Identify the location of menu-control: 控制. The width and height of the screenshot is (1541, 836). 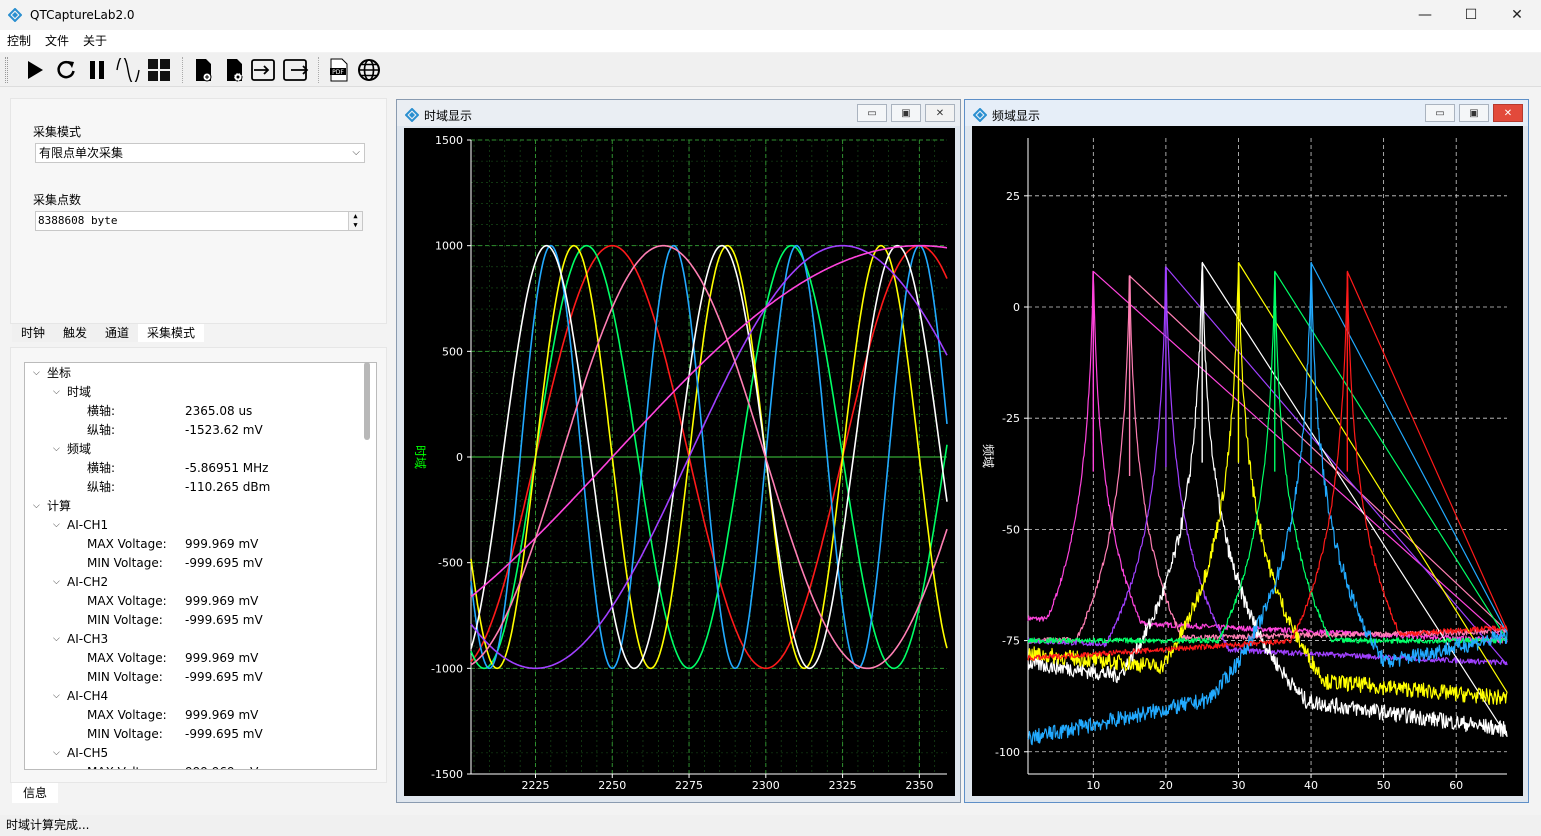
(19, 41).